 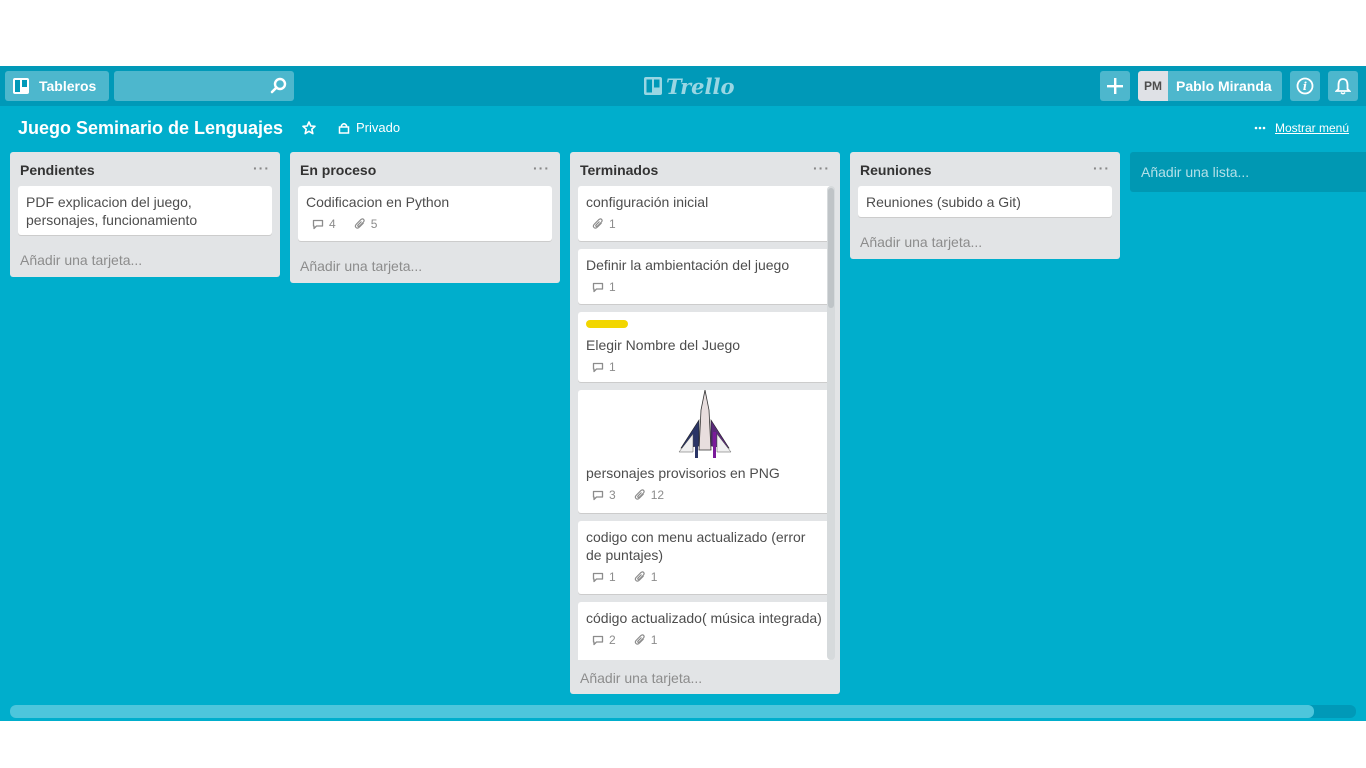 What do you see at coordinates (1153, 86) in the screenshot?
I see `avatar: PM` at bounding box center [1153, 86].